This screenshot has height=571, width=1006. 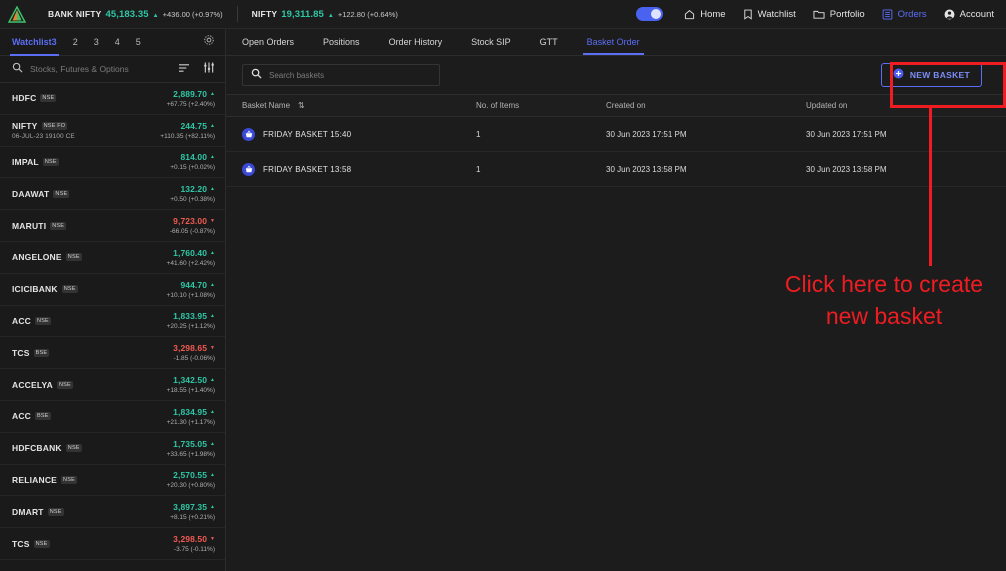 What do you see at coordinates (17, 14) in the screenshot?
I see `angel-triangle-logo-icon` at bounding box center [17, 14].